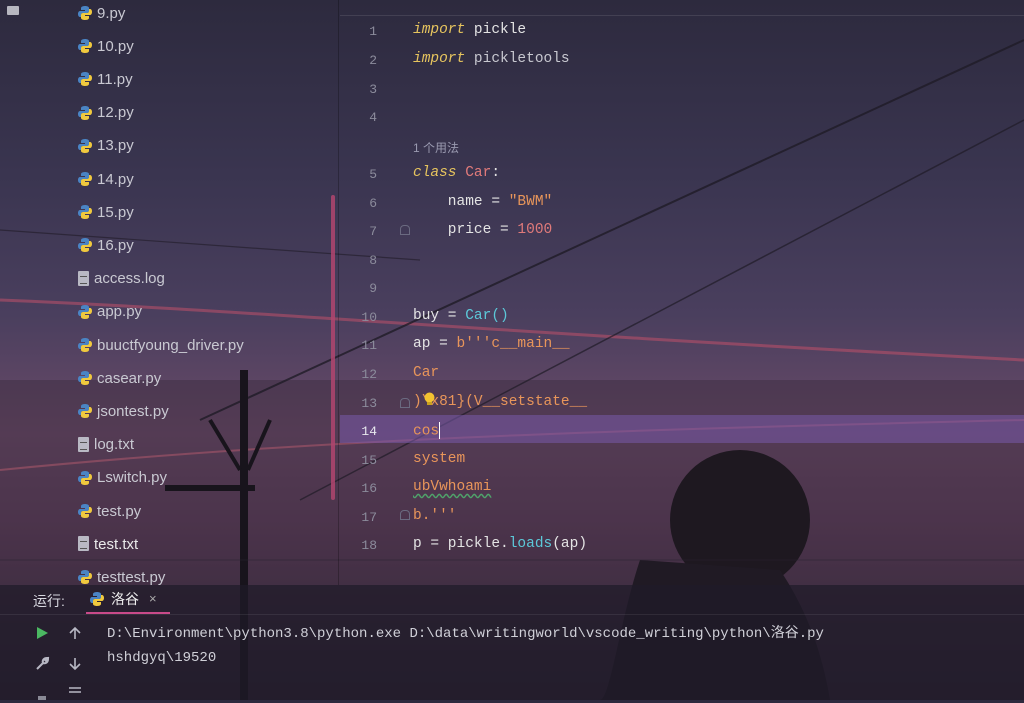 The image size is (1024, 703). Describe the element at coordinates (42, 633) in the screenshot. I see `play-icon` at that location.